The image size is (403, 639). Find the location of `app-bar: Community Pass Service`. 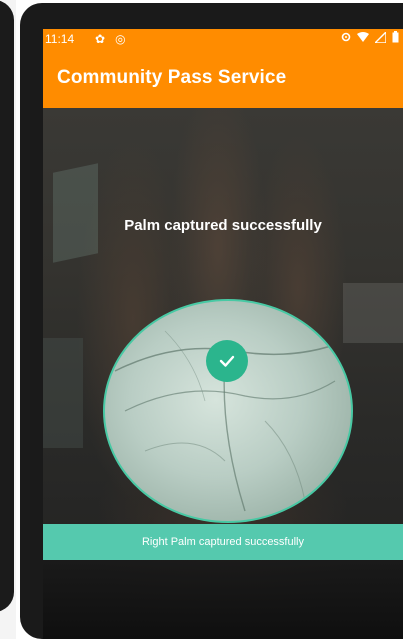

app-bar: Community Pass Service is located at coordinates (223, 79).